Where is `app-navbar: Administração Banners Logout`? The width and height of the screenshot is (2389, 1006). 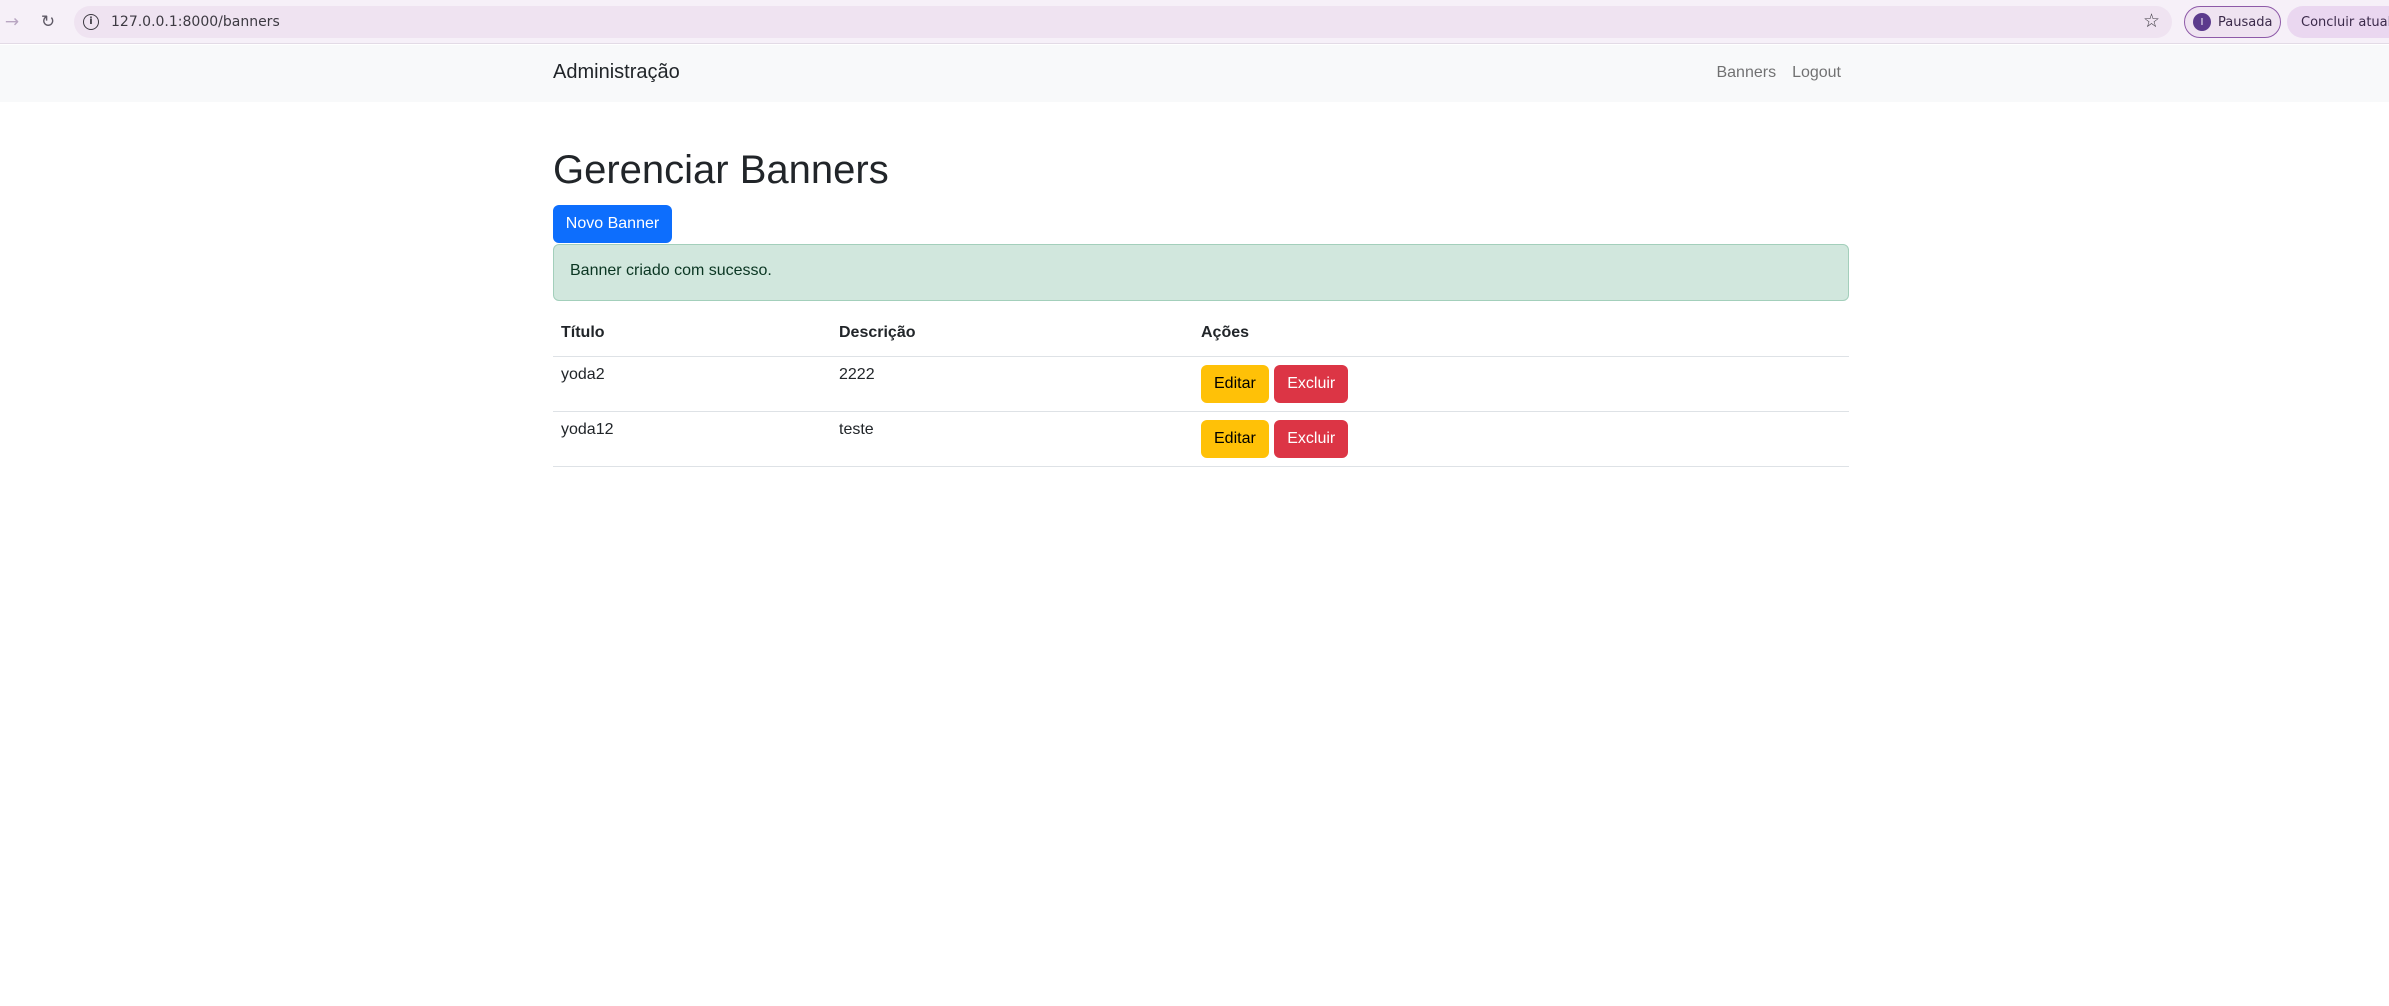 app-navbar: Administração Banners Logout is located at coordinates (1194, 73).